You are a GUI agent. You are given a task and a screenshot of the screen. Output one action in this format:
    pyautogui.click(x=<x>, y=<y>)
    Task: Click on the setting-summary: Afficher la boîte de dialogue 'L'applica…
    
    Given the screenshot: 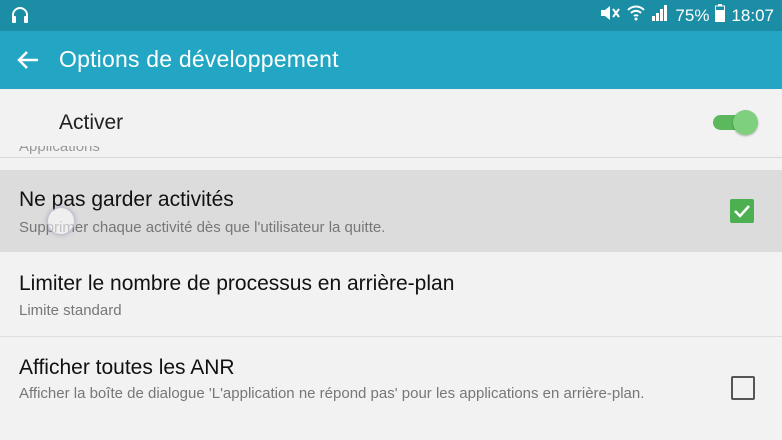 What is the action you would take?
    pyautogui.click(x=332, y=393)
    